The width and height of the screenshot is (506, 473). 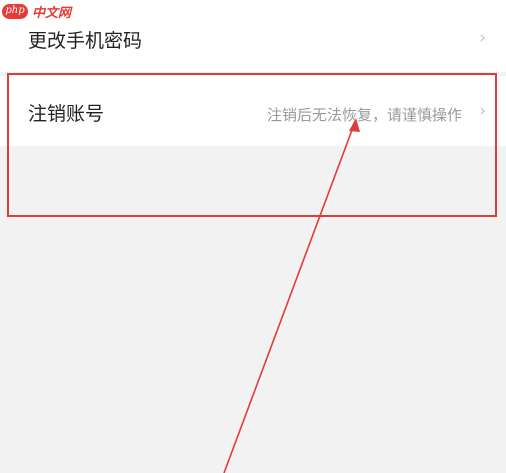 I want to click on php-logo-icon: php, so click(x=15, y=11).